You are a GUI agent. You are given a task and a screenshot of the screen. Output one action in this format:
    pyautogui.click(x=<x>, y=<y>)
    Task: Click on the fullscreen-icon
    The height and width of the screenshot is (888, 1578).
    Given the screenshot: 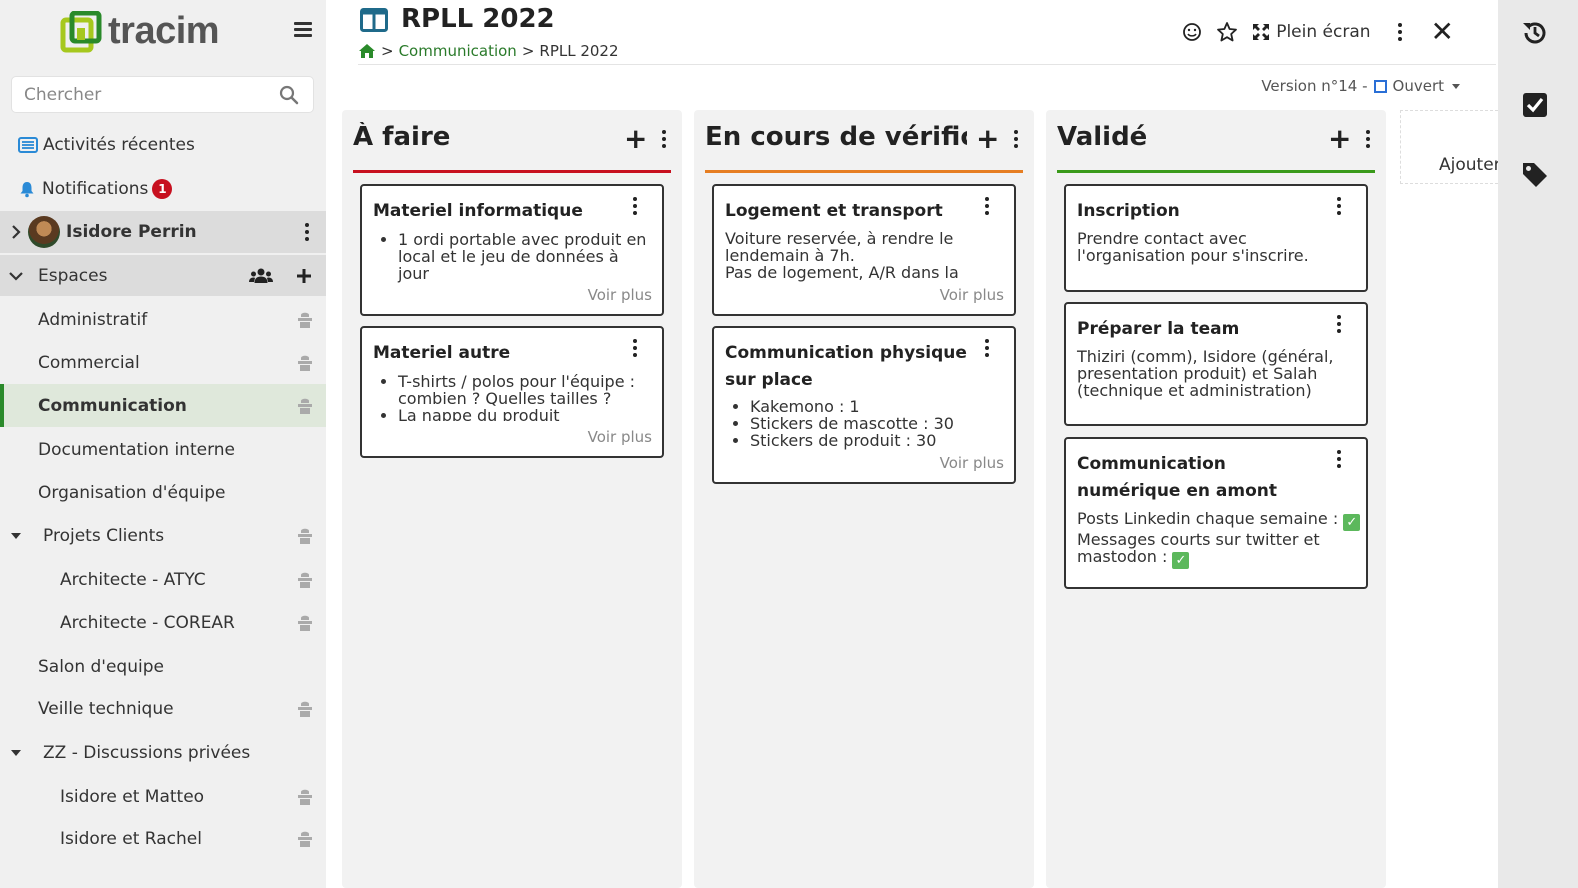 What is the action you would take?
    pyautogui.click(x=1261, y=32)
    